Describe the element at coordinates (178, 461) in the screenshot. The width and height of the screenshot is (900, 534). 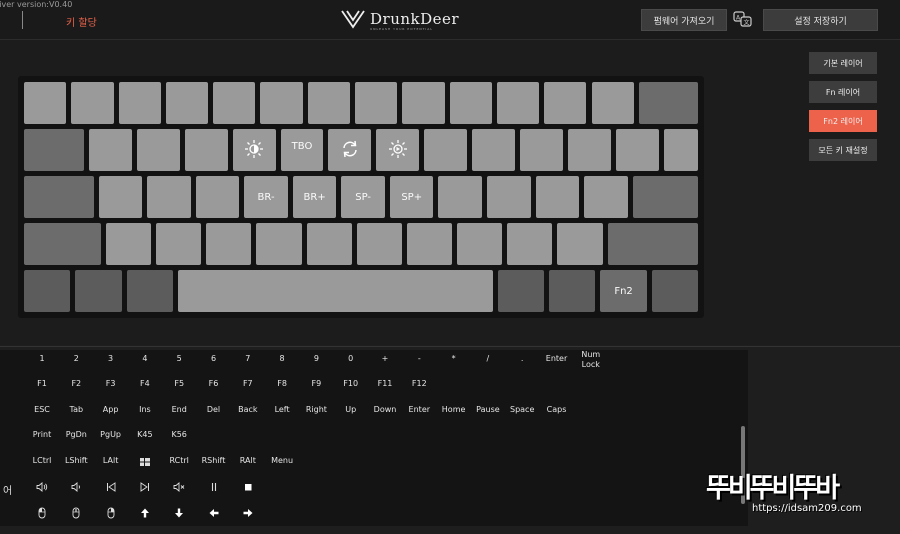
I see `palette-key: RCtrl` at that location.